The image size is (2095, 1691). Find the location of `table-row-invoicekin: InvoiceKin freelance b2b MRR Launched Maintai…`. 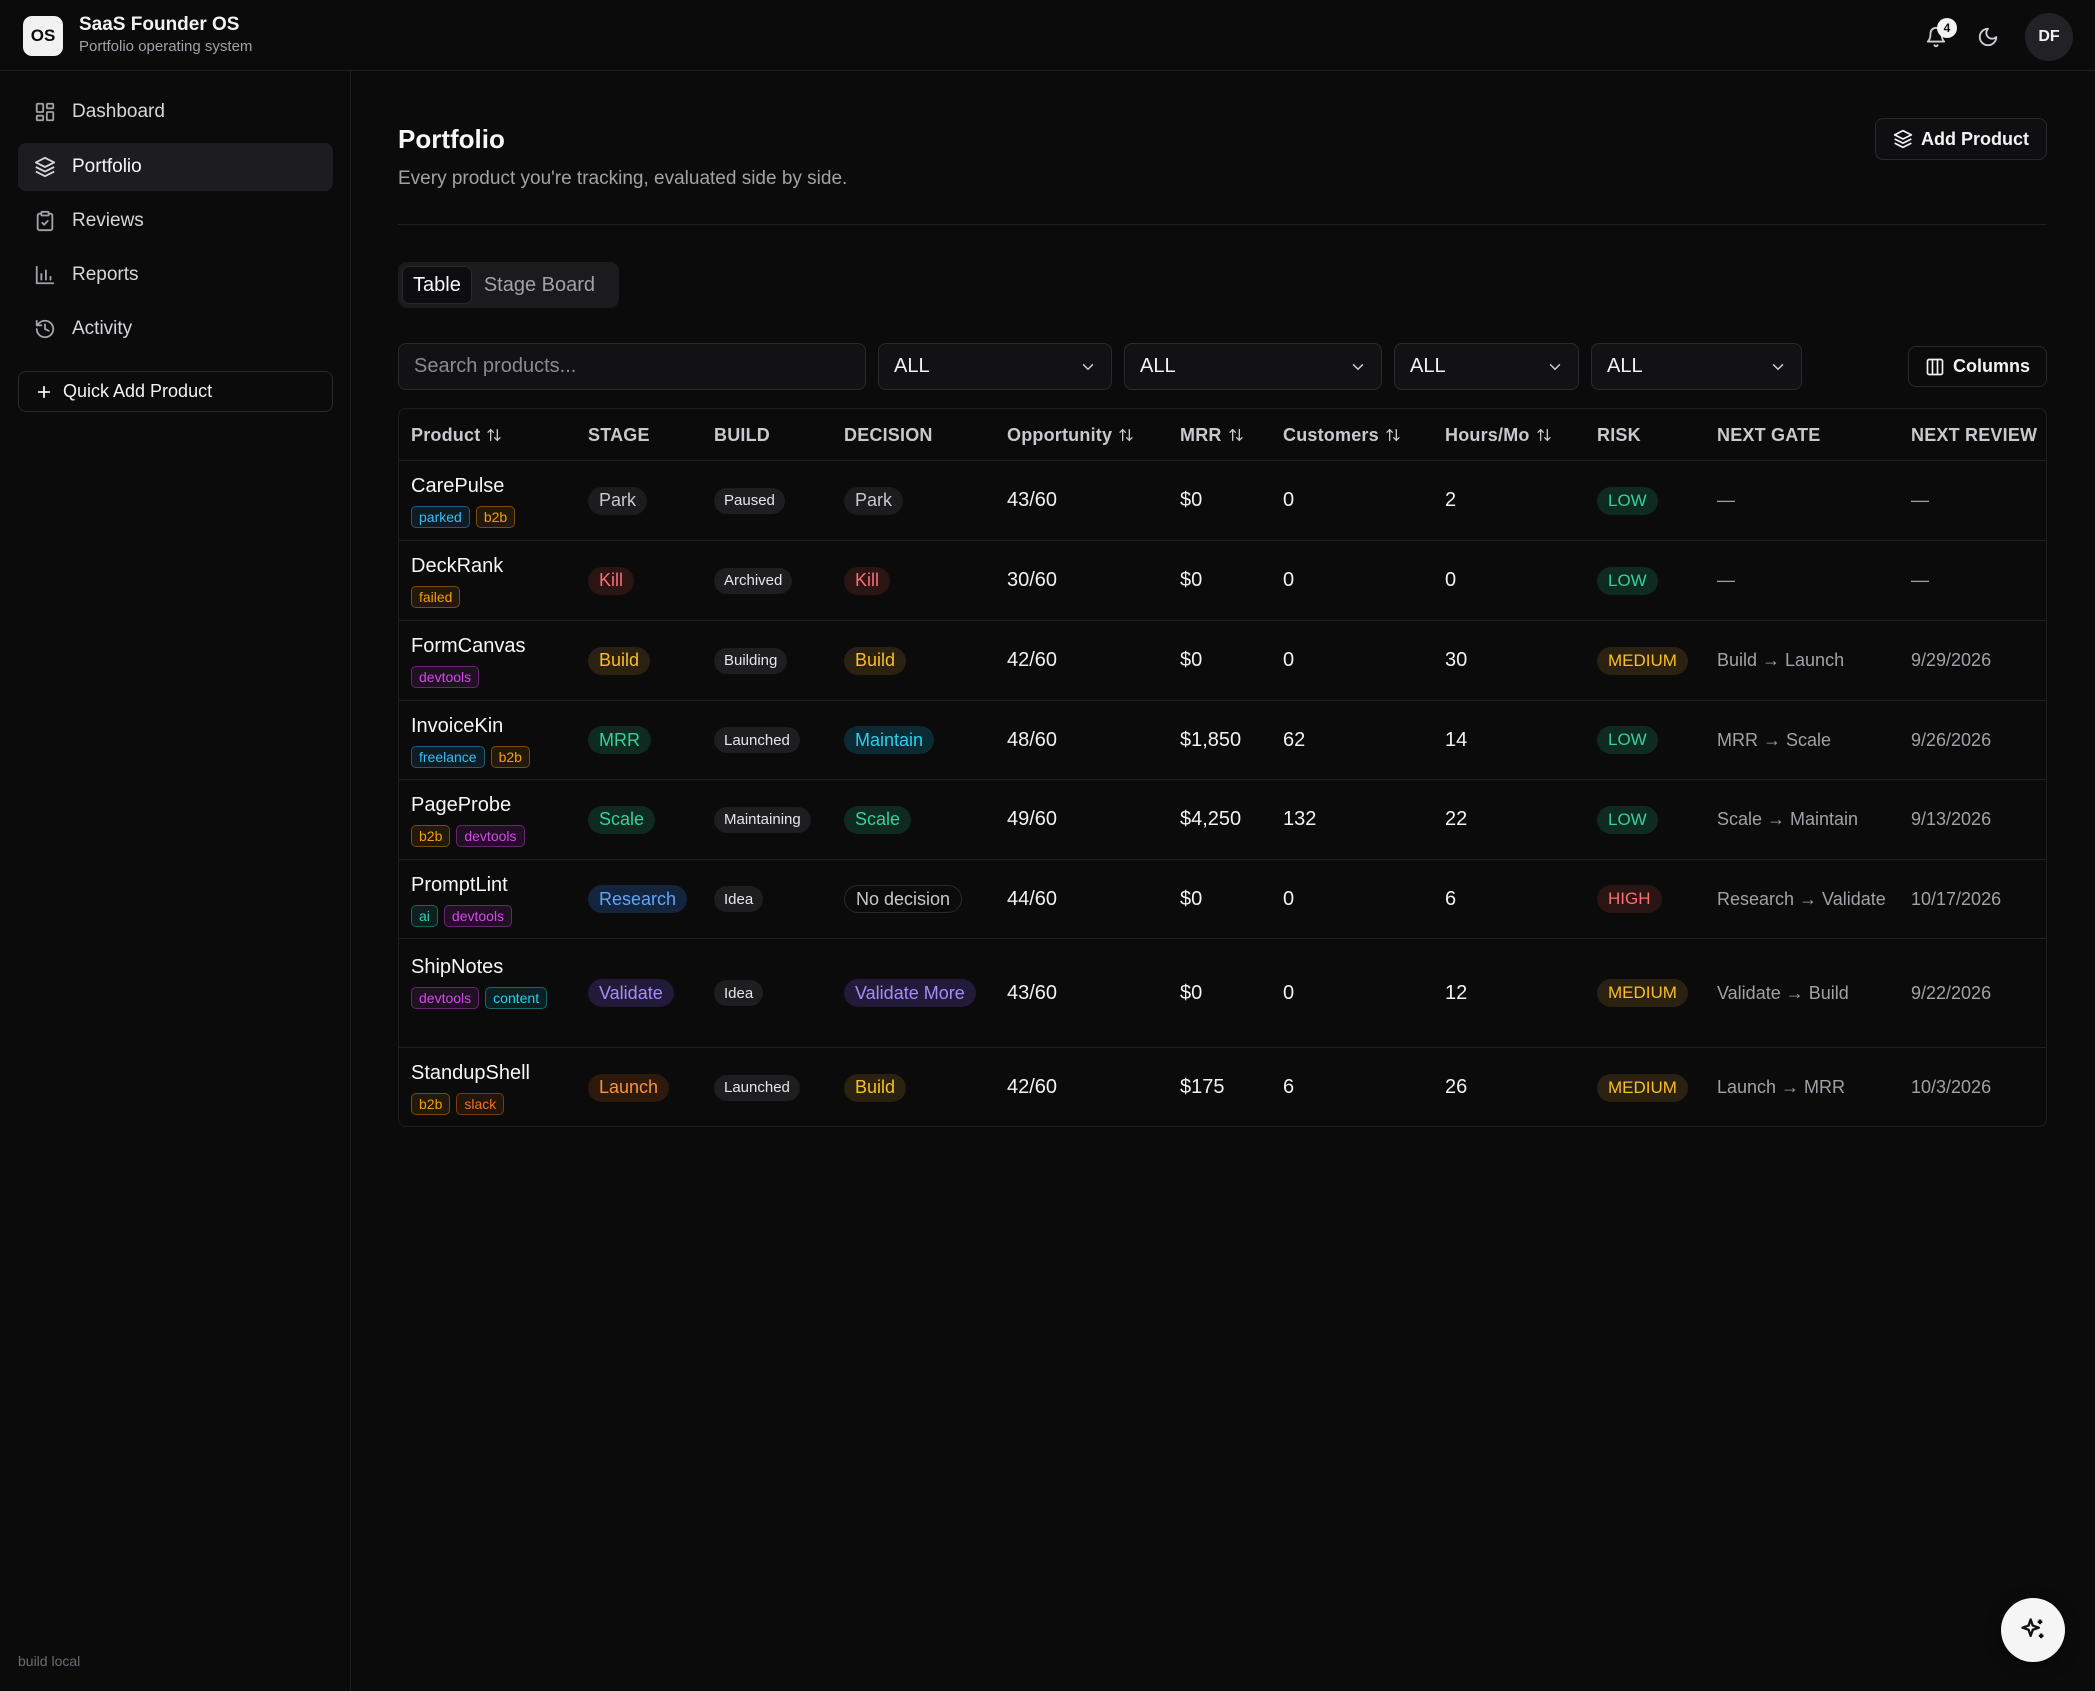

table-row-invoicekin: InvoiceKin freelance b2b MRR Launched Maintai… is located at coordinates (1222, 740).